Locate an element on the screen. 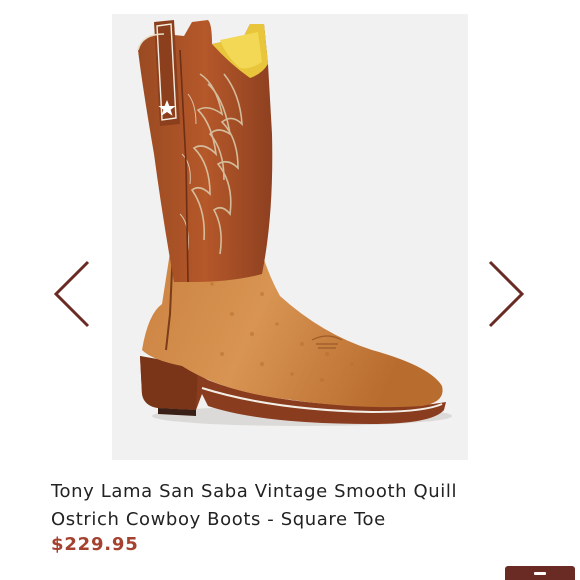  chevron-right-icon is located at coordinates (506, 294).